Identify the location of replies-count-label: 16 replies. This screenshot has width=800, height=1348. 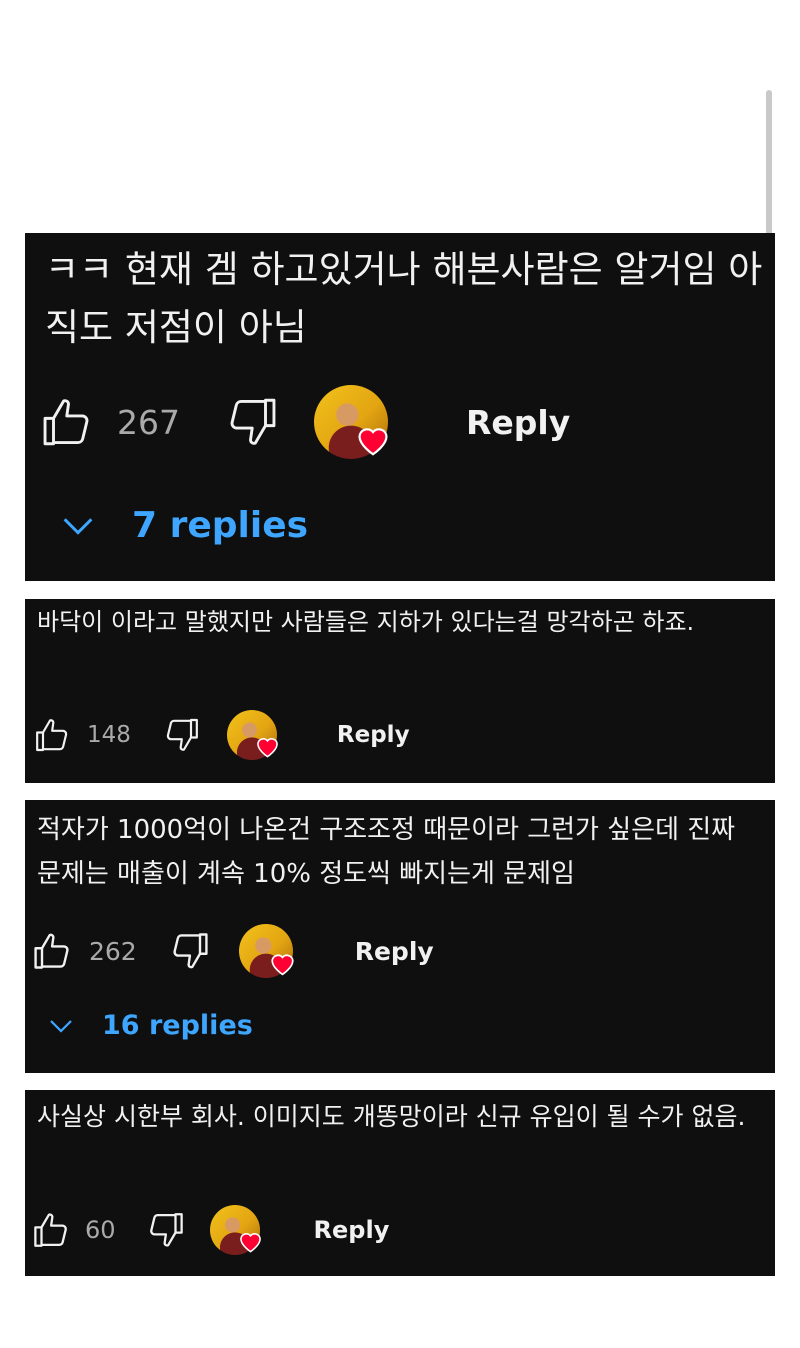
(177, 1025).